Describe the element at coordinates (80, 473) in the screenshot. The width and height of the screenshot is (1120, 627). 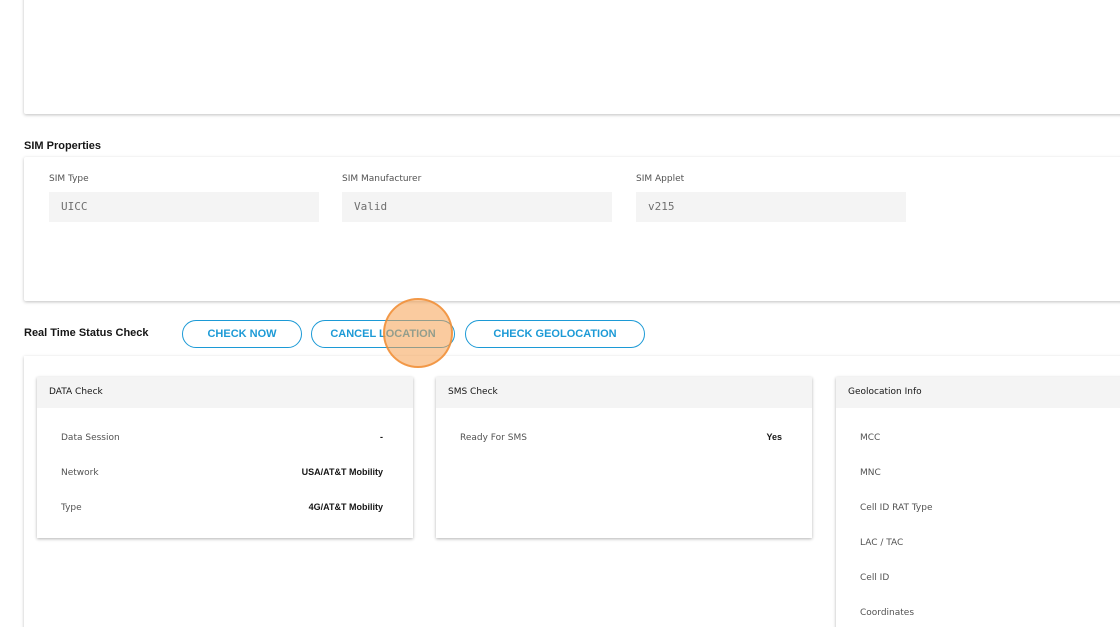
I see `network-label: Network` at that location.